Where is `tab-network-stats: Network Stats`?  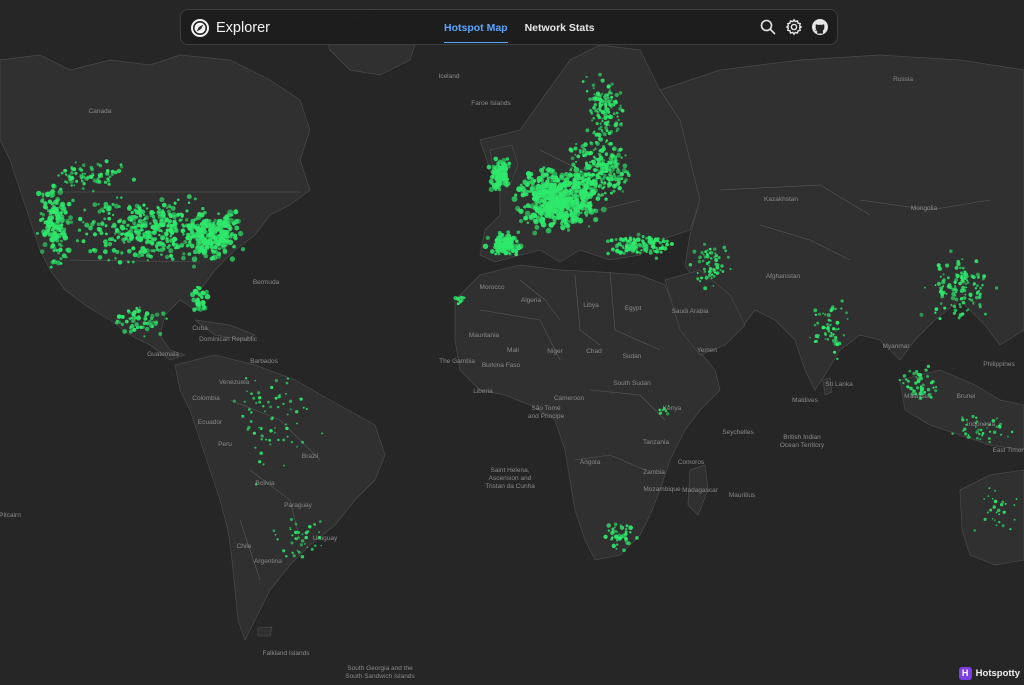 tab-network-stats: Network Stats is located at coordinates (560, 28).